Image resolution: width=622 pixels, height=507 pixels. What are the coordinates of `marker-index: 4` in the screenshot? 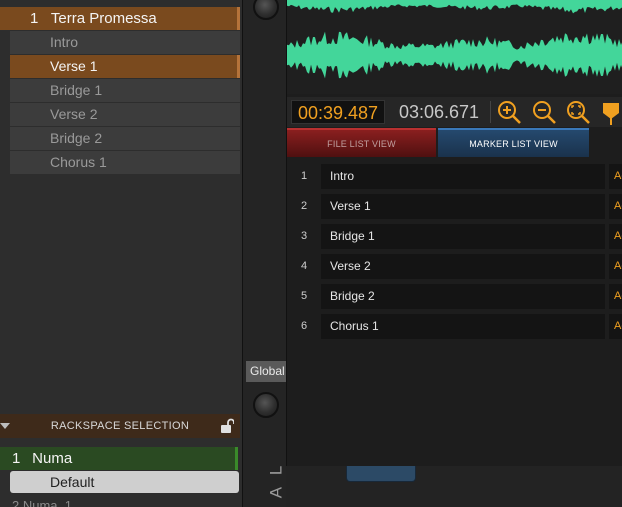 It's located at (304, 266).